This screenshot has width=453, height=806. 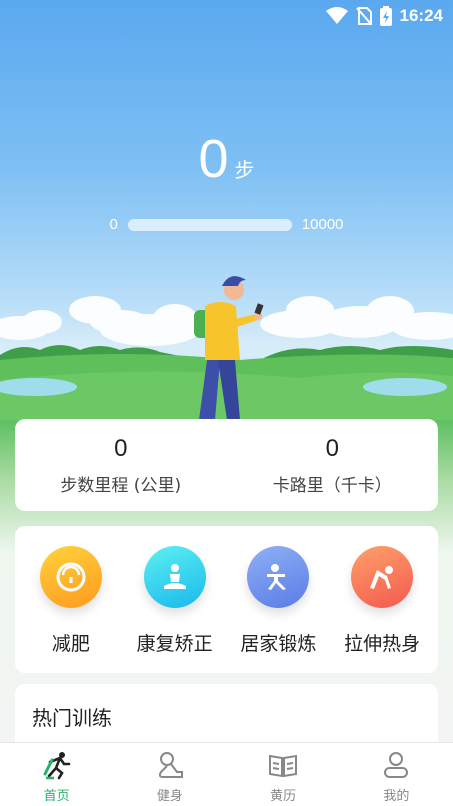 I want to click on tab-profile: 我的, so click(x=396, y=774).